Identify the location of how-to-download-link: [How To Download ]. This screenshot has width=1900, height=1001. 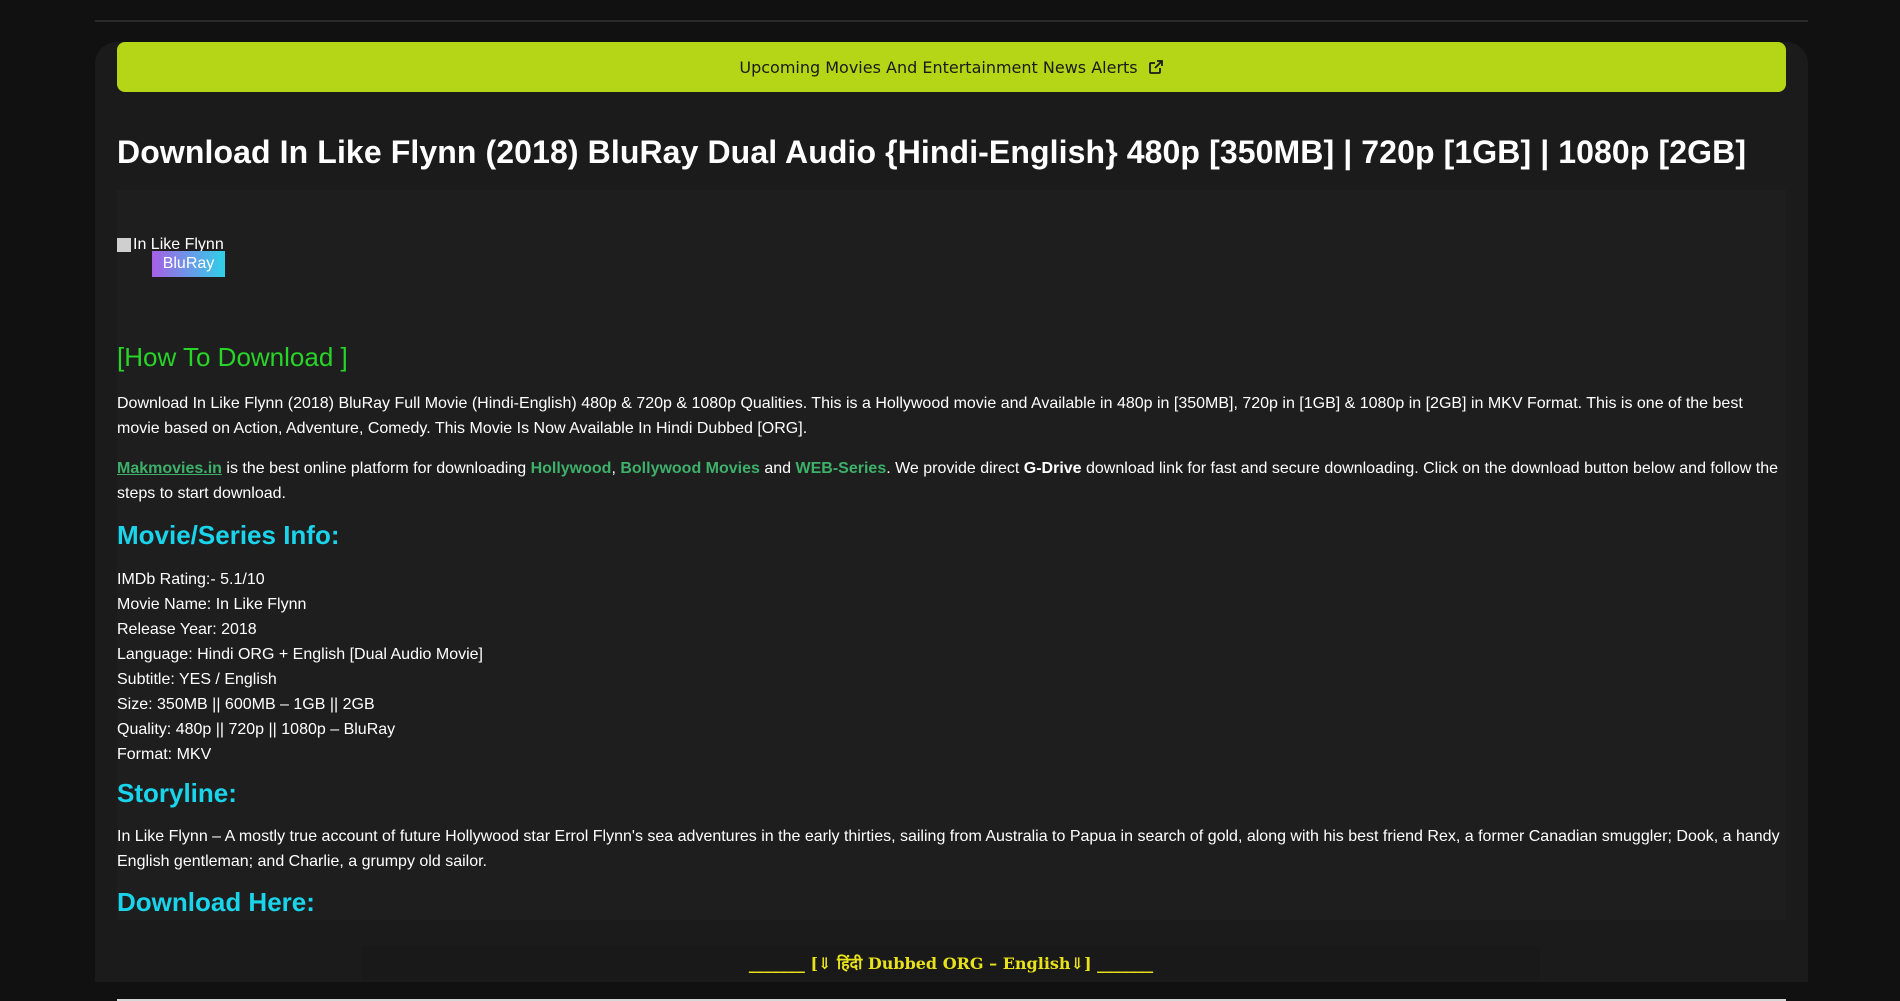
(232, 357).